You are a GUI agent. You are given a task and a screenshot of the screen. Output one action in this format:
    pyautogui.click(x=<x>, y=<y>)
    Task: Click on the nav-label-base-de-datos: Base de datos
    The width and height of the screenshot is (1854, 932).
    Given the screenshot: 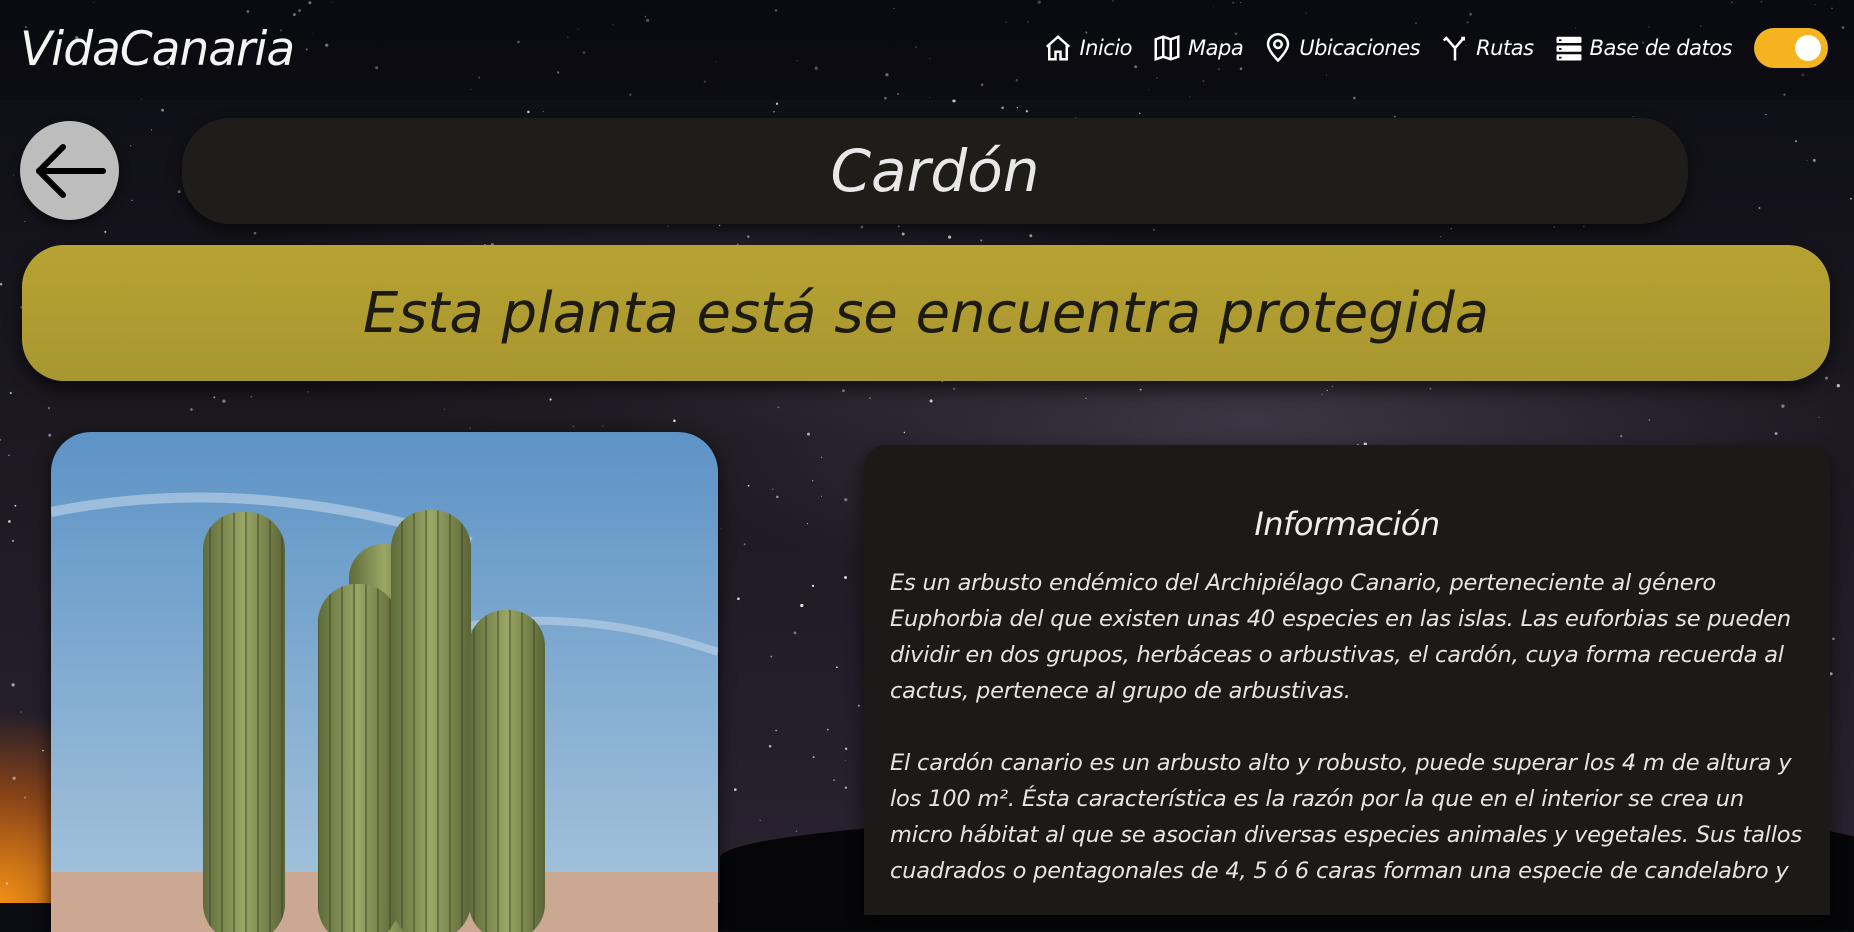 What is the action you would take?
    pyautogui.click(x=1661, y=48)
    